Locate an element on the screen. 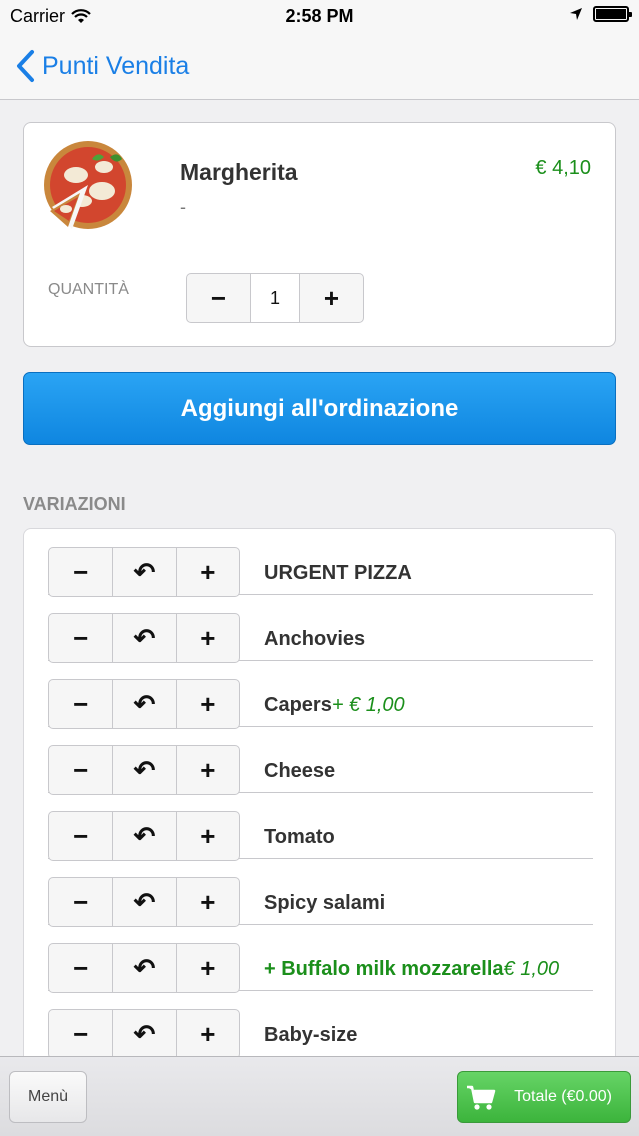 Image resolution: width=639 pixels, height=1136 pixels. variation-row: − ↶ + Spicy salami is located at coordinates (320, 893).